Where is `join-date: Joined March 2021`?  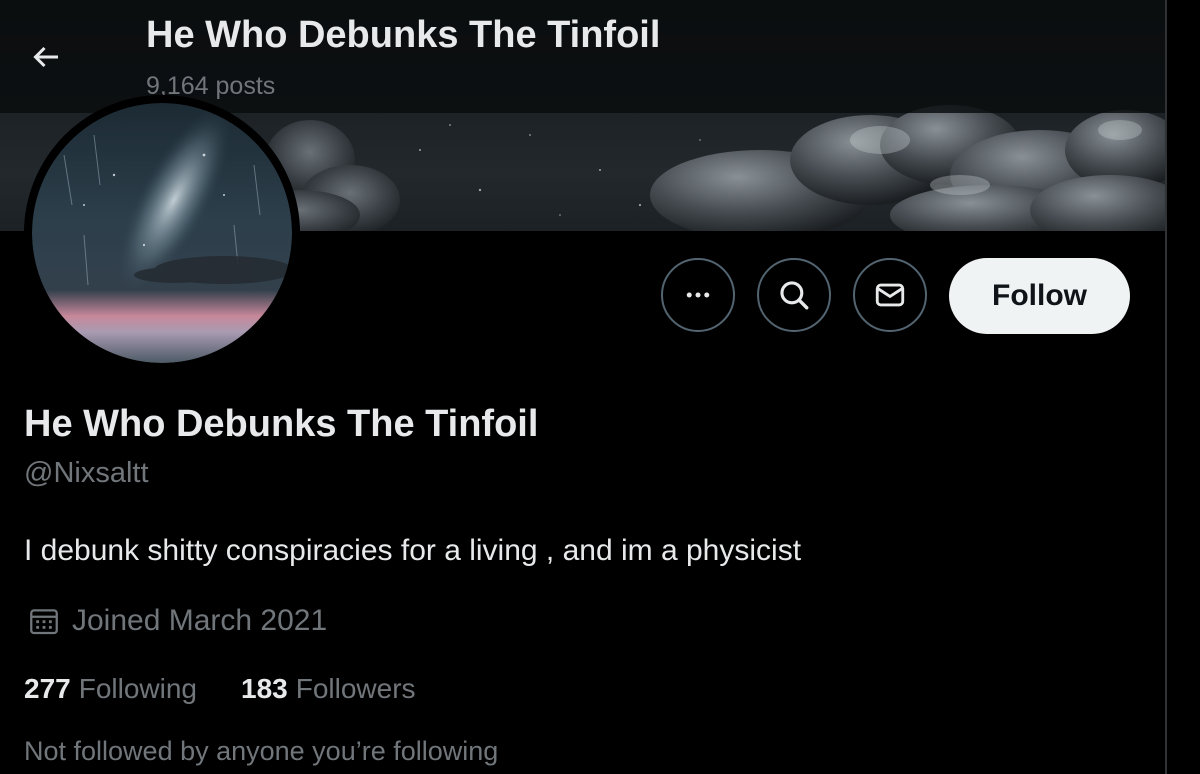
join-date: Joined March 2021 is located at coordinates (175, 621).